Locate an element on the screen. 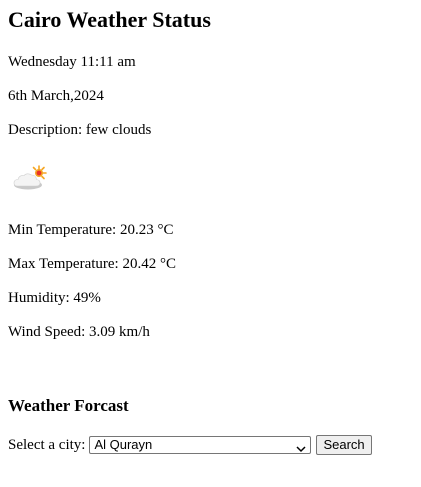  humidity: Humidity: 49% is located at coordinates (54, 298).